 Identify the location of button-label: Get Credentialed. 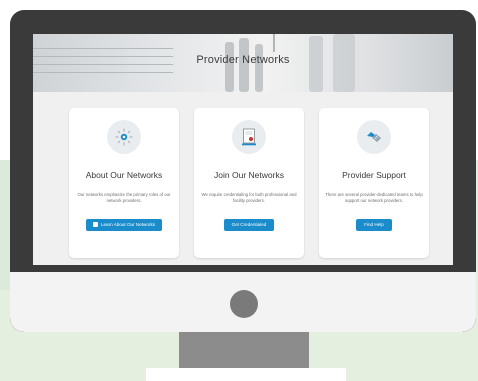
(249, 224).